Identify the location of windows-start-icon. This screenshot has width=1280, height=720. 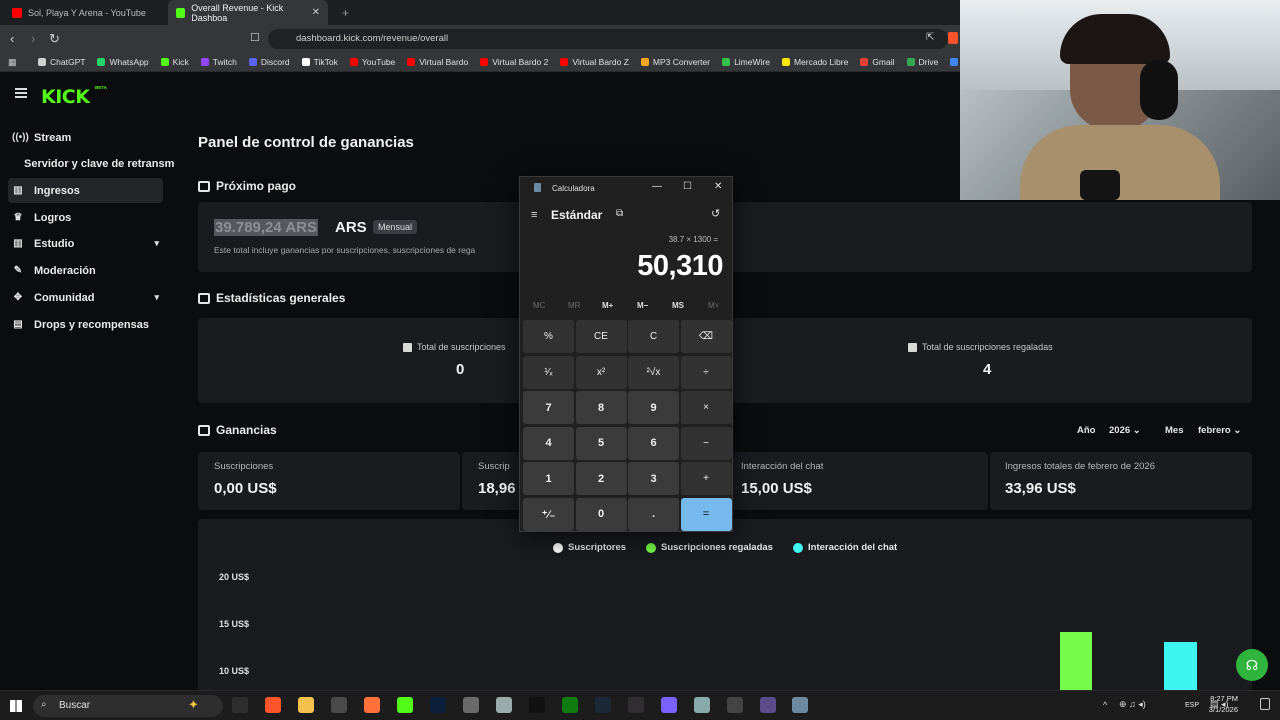
(16, 706).